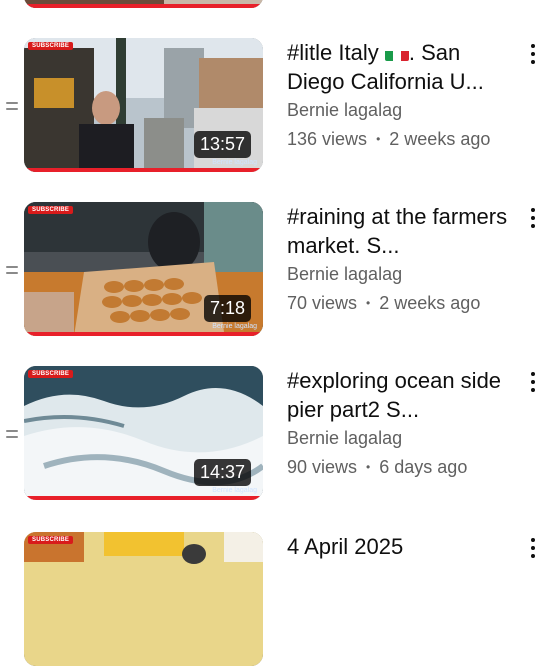  I want to click on thumbnail-image, so click(143, 599).